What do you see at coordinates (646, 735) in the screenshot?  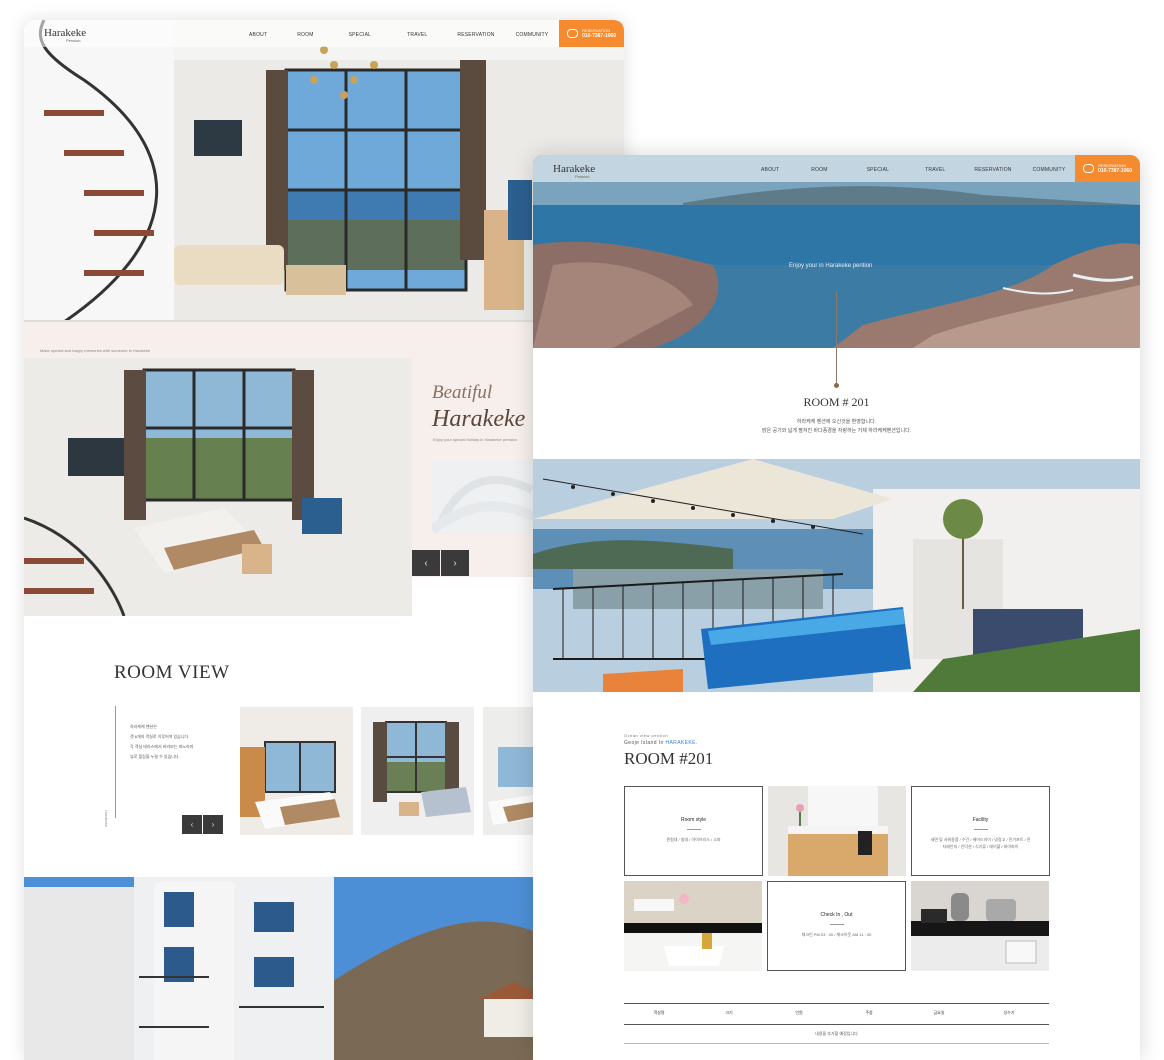 I see `section-eyebrow: Ocean view pention` at bounding box center [646, 735].